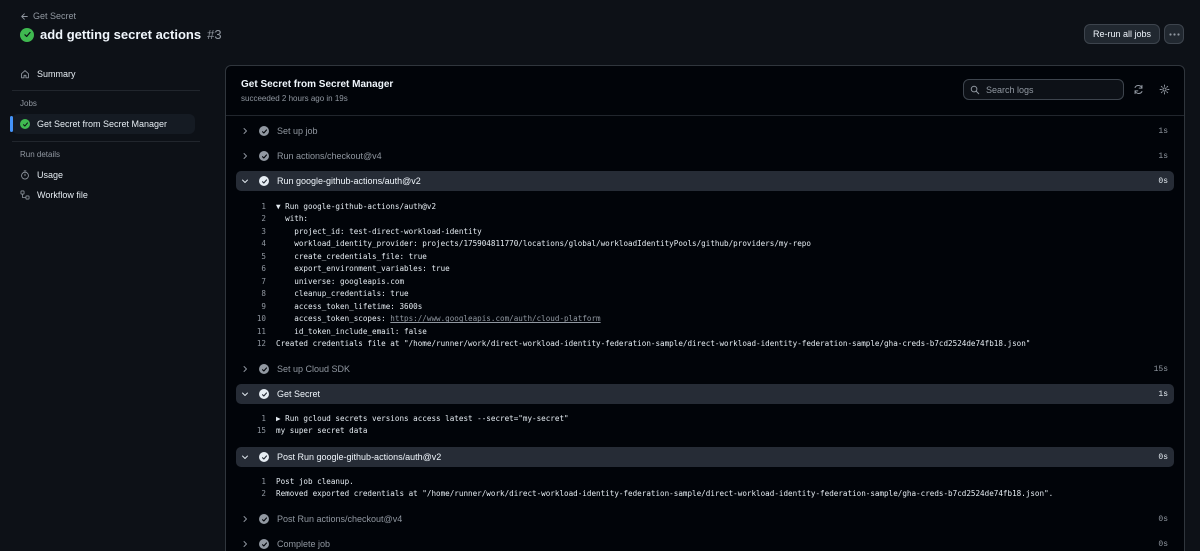 Image resolution: width=1200 pixels, height=551 pixels. What do you see at coordinates (342, 293) in the screenshot?
I see `log-line-text: cleanup_credentials: true` at bounding box center [342, 293].